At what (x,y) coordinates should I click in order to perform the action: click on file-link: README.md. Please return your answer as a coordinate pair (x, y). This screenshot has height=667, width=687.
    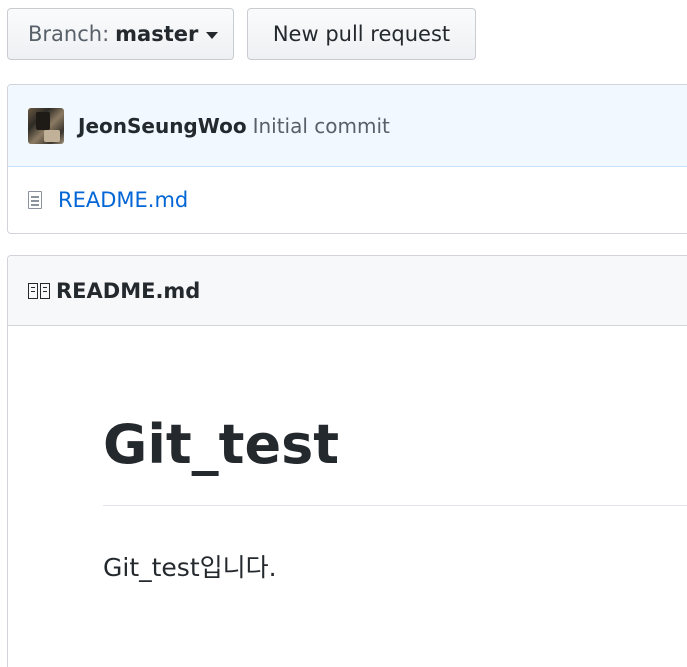
    Looking at the image, I should click on (123, 200).